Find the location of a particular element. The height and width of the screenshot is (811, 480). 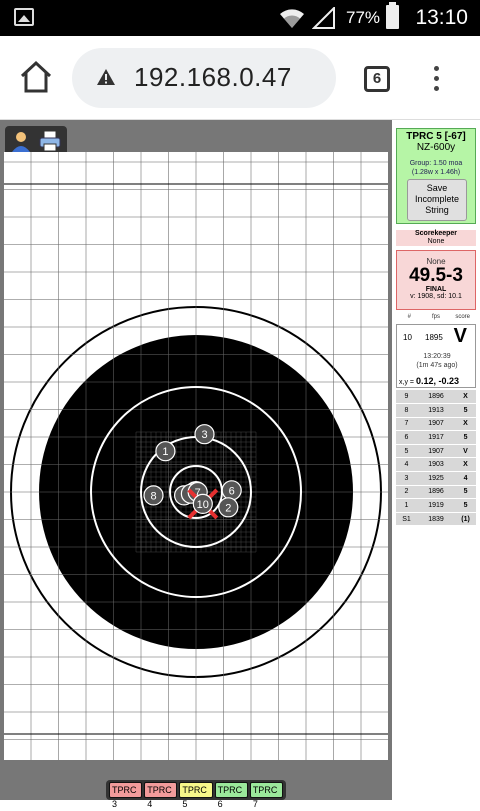

not-secure-icon is located at coordinates (106, 77).